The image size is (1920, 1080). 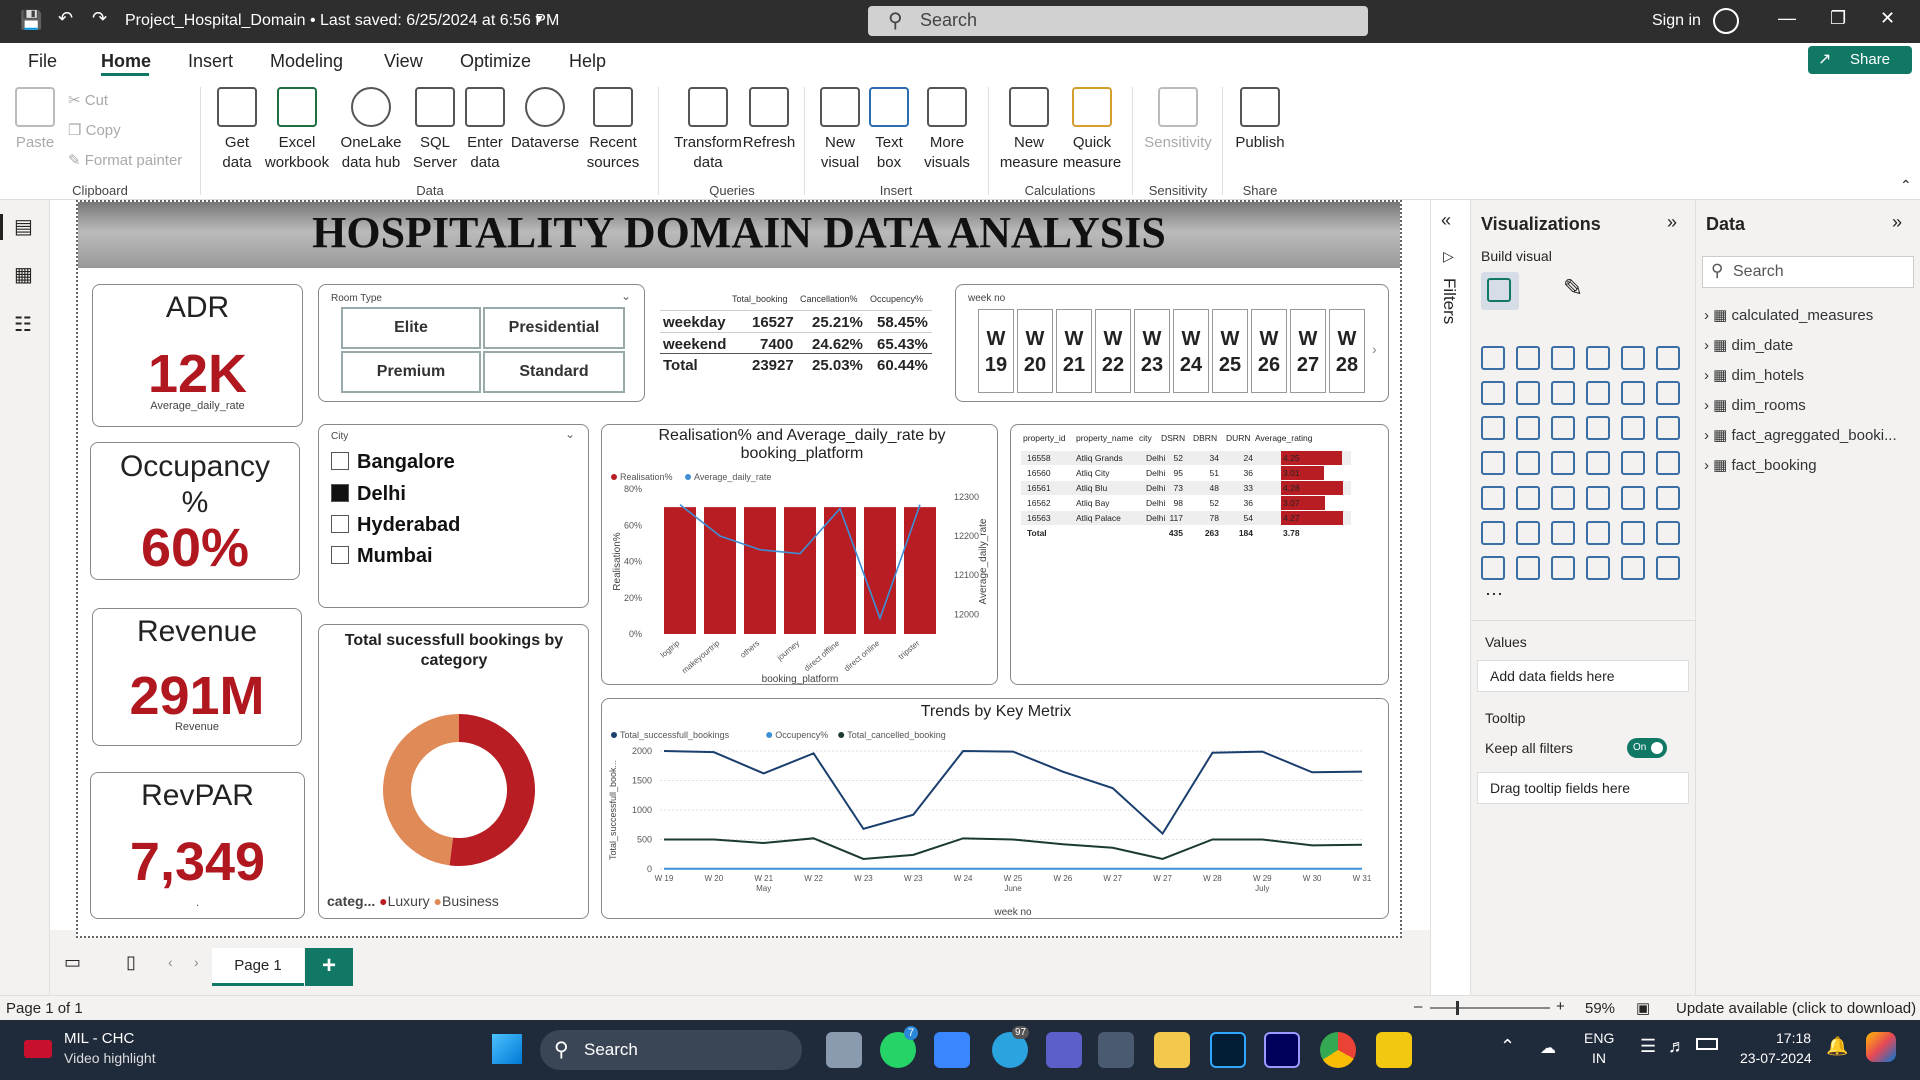 I want to click on format-visual-icon: ✎, so click(x=1573, y=288).